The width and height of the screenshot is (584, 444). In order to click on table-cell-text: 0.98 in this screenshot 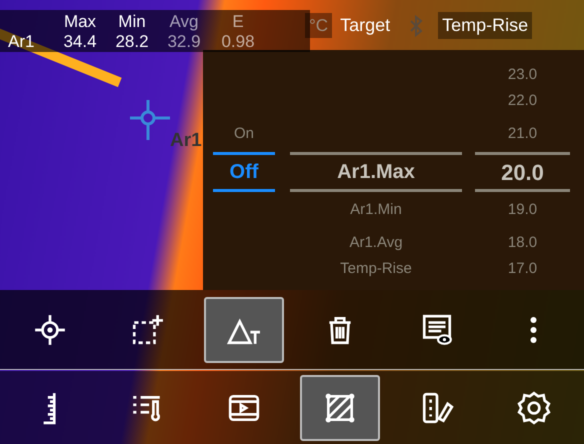, I will do `click(238, 42)`.